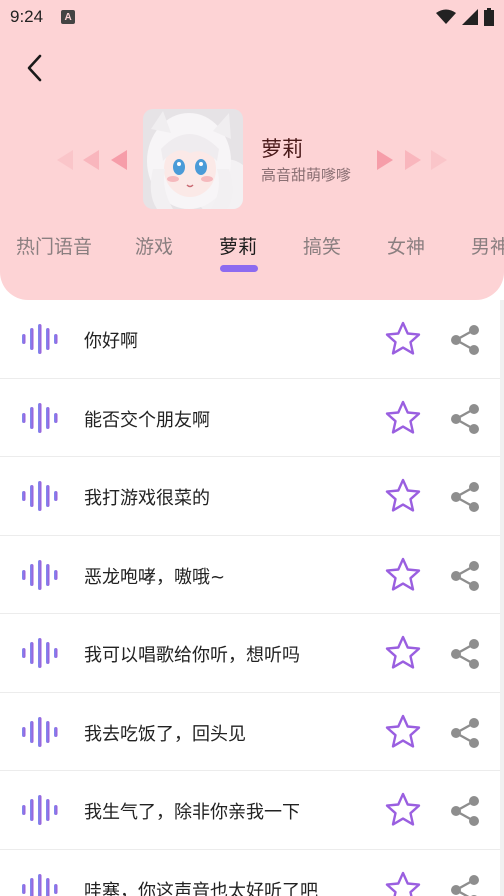 Image resolution: width=504 pixels, height=896 pixels. What do you see at coordinates (252, 574) in the screenshot?
I see `voice-item: 恶龙咆哮，嗷哦~` at bounding box center [252, 574].